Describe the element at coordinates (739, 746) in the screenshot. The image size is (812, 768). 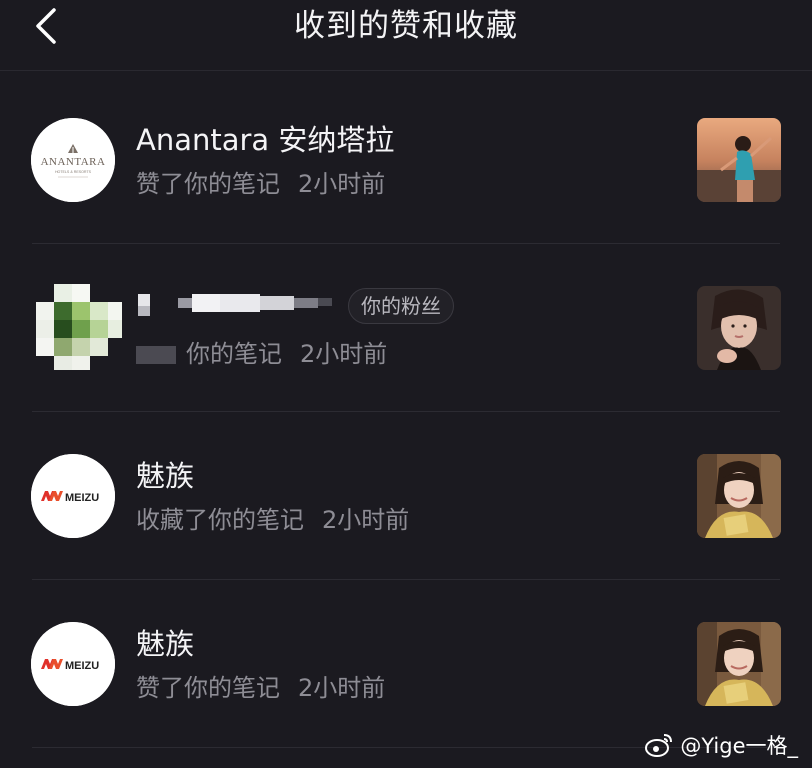
I see `watermark-text: @Yige一格_` at that location.